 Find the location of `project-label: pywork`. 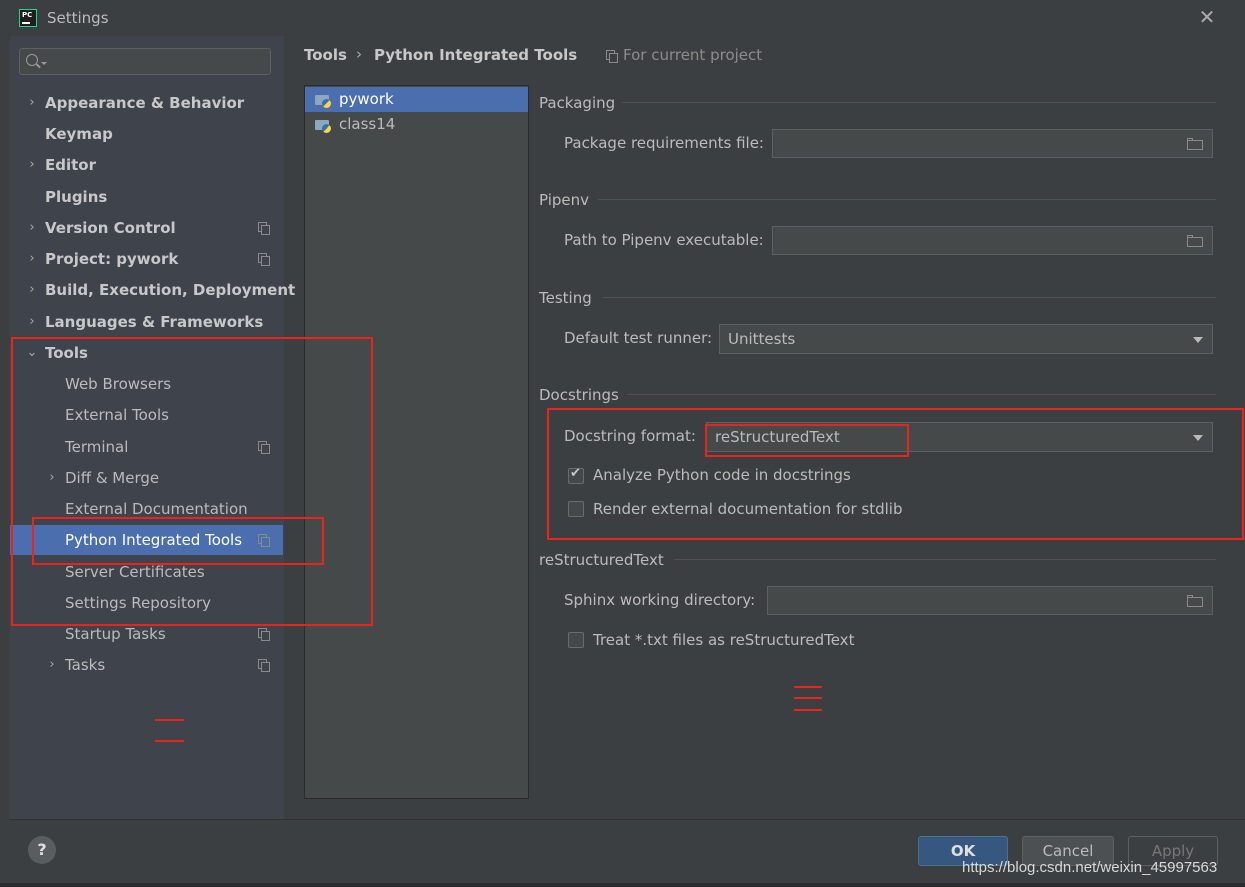

project-label: pywork is located at coordinates (366, 99).